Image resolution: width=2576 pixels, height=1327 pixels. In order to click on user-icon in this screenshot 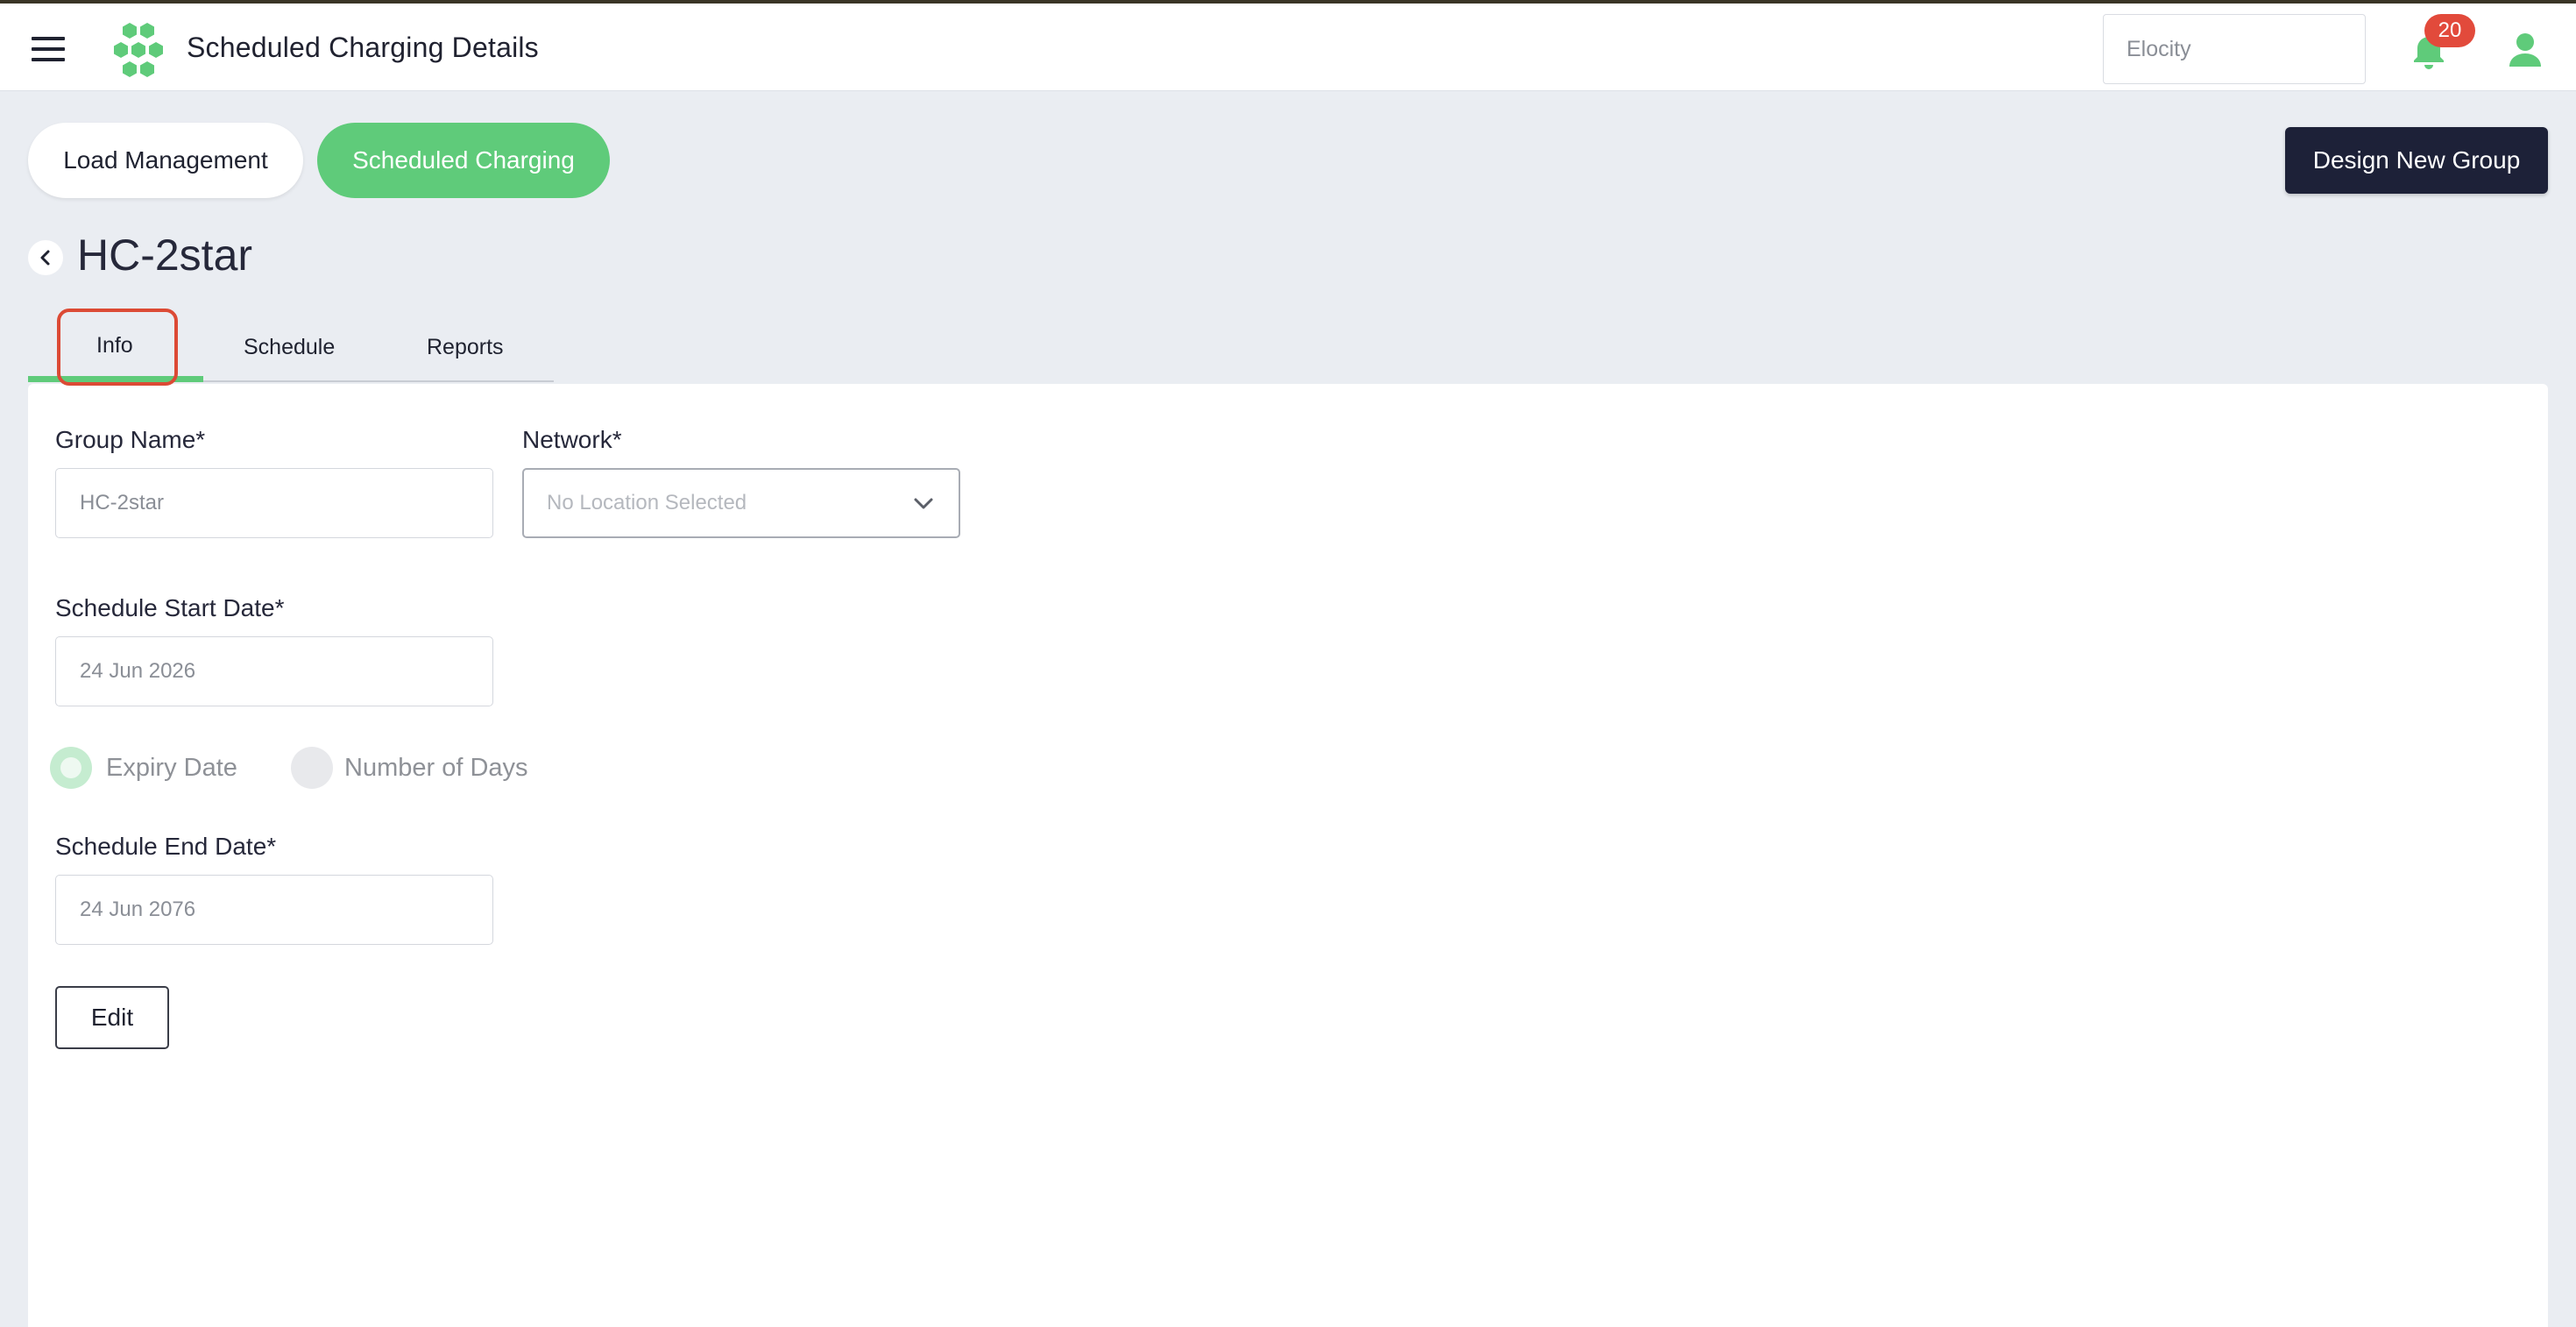, I will do `click(2525, 50)`.